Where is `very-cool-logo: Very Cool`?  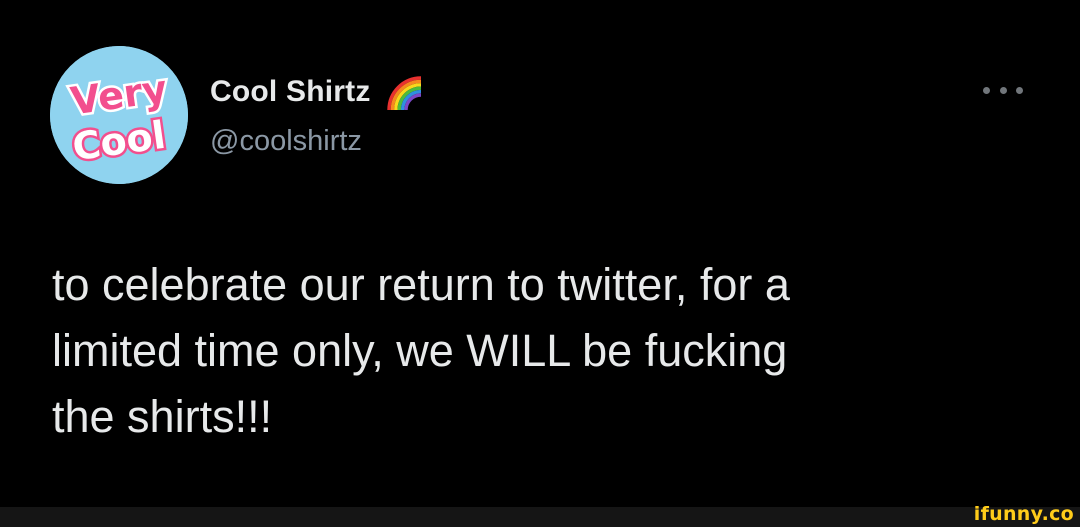
very-cool-logo: Very Cool is located at coordinates (119, 115).